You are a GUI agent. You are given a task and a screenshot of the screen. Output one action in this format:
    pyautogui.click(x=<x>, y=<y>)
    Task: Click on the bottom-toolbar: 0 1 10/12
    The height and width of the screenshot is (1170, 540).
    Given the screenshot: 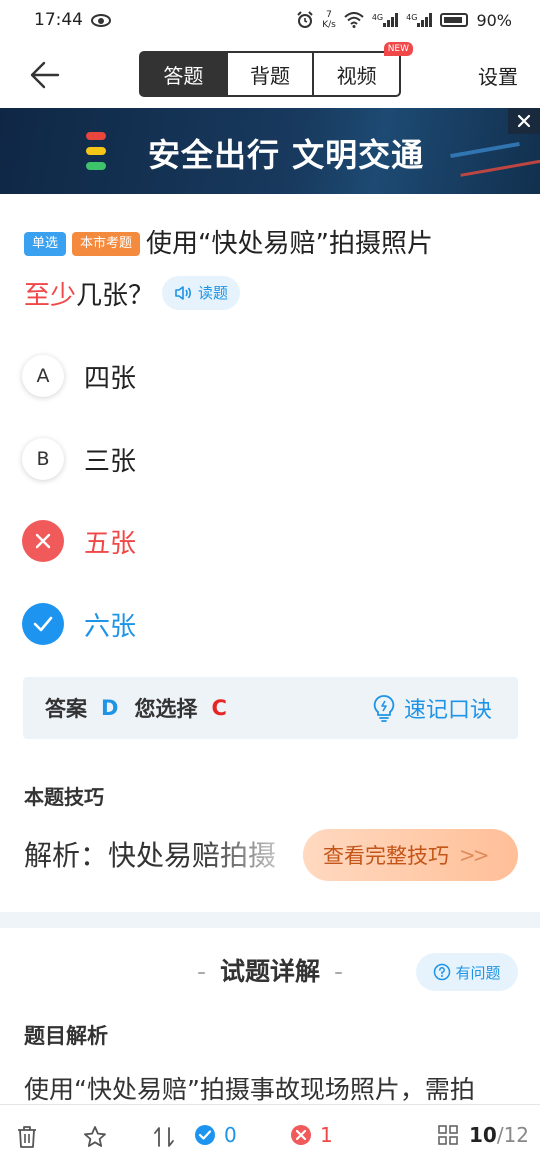 What is the action you would take?
    pyautogui.click(x=270, y=1137)
    